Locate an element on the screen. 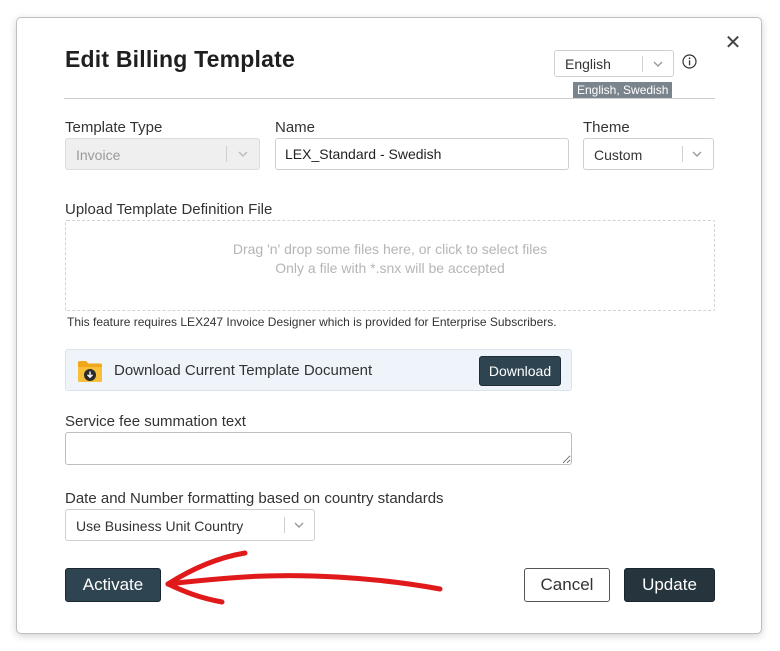 This screenshot has height=651, width=780. theme-select: Custom is located at coordinates (648, 154).